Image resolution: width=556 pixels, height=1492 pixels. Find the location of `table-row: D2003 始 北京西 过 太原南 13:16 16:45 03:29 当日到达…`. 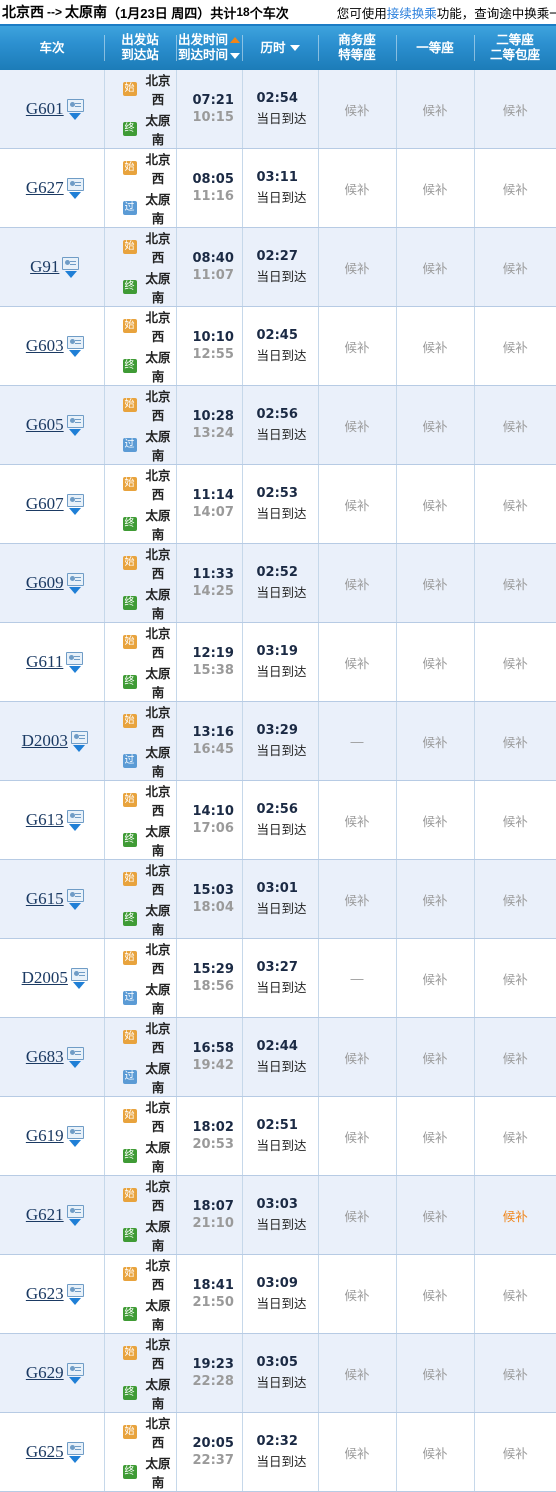

table-row: D2003 始 北京西 过 太原南 13:16 16:45 03:29 当日到达… is located at coordinates (278, 741).